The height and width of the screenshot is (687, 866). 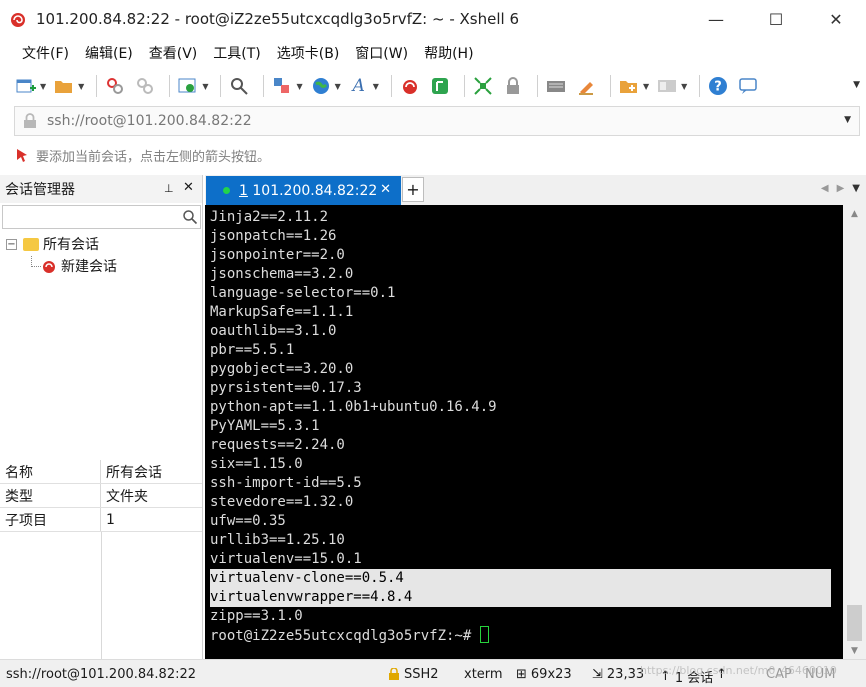 What do you see at coordinates (299, 86) in the screenshot?
I see `transfer-dropdown-icon: ▼` at bounding box center [299, 86].